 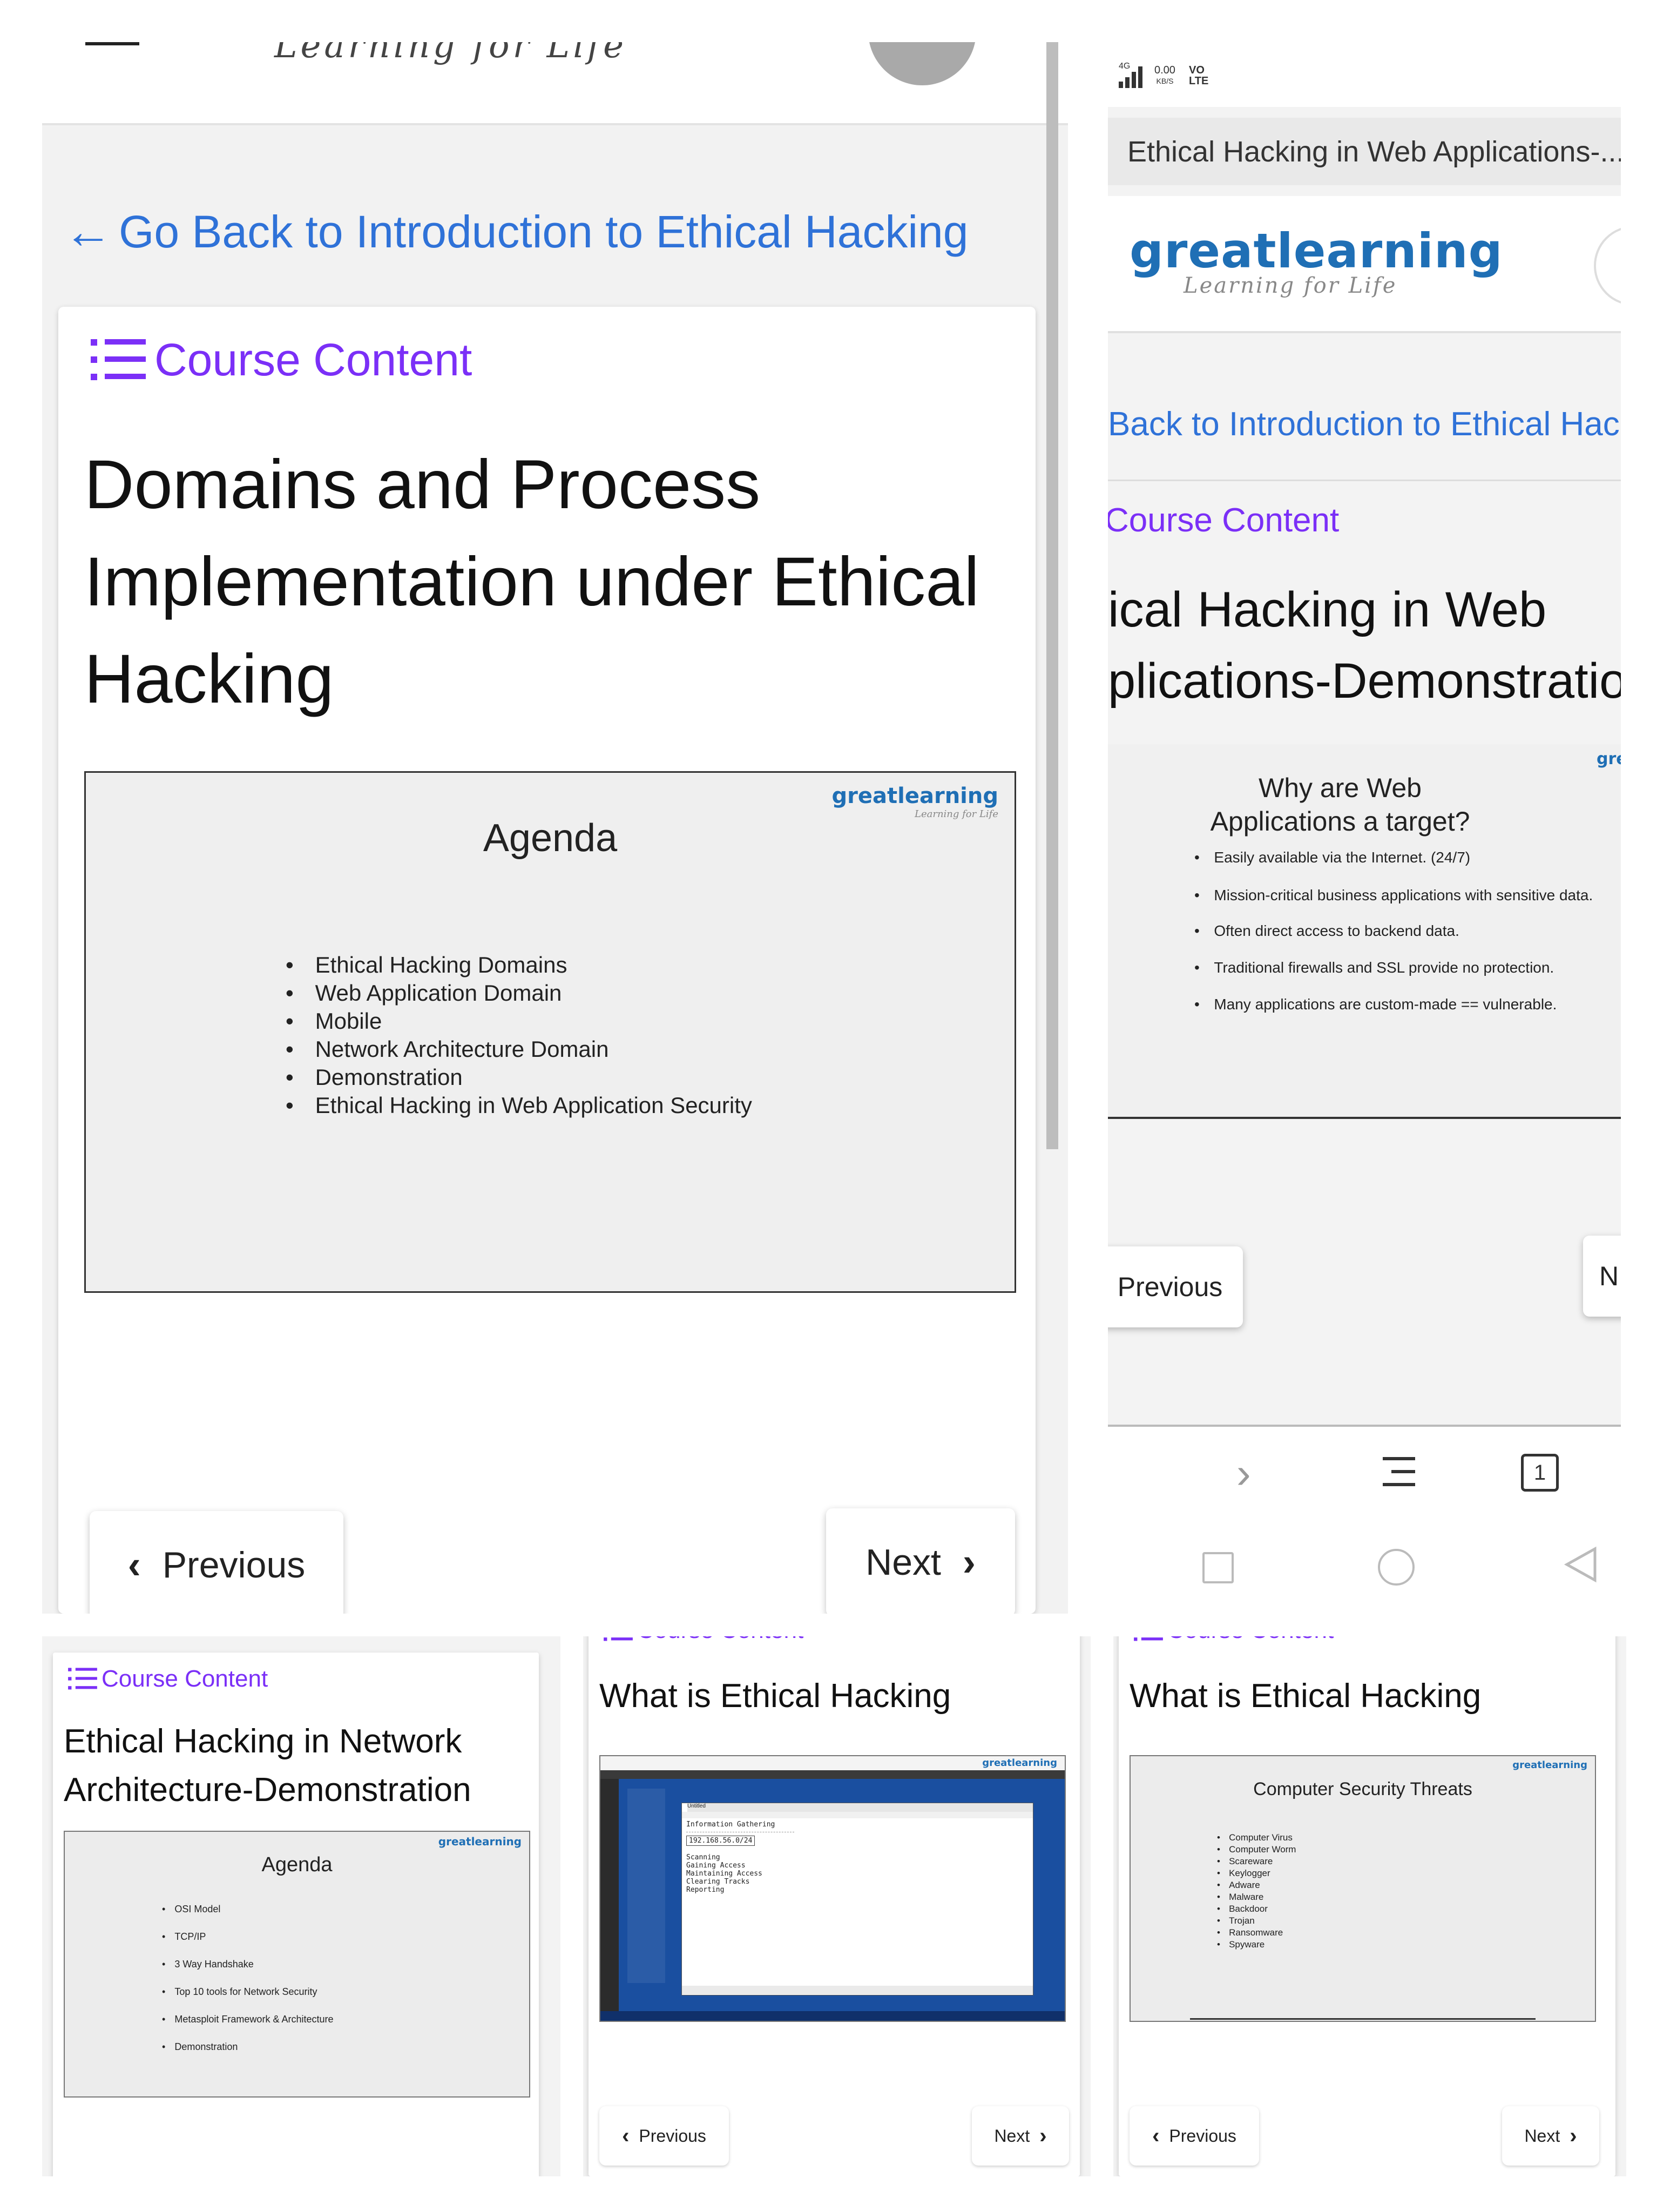 What do you see at coordinates (1199, 75) in the screenshot?
I see `volte-indicator: VO LTE` at bounding box center [1199, 75].